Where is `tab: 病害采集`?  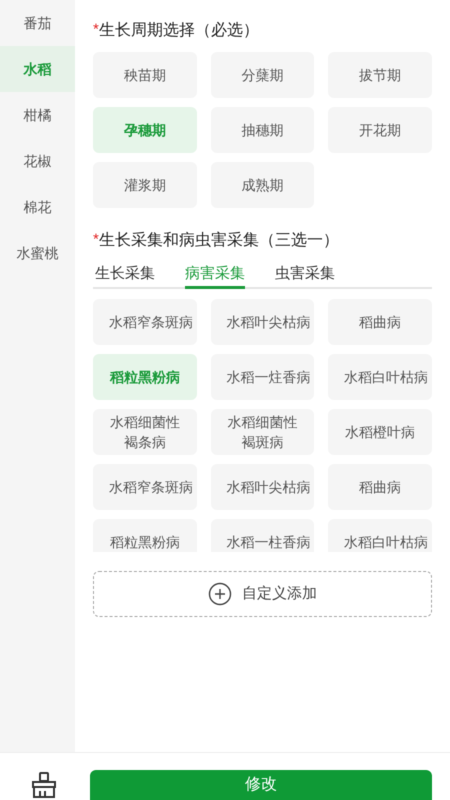
tab: 病害采集 is located at coordinates (215, 273).